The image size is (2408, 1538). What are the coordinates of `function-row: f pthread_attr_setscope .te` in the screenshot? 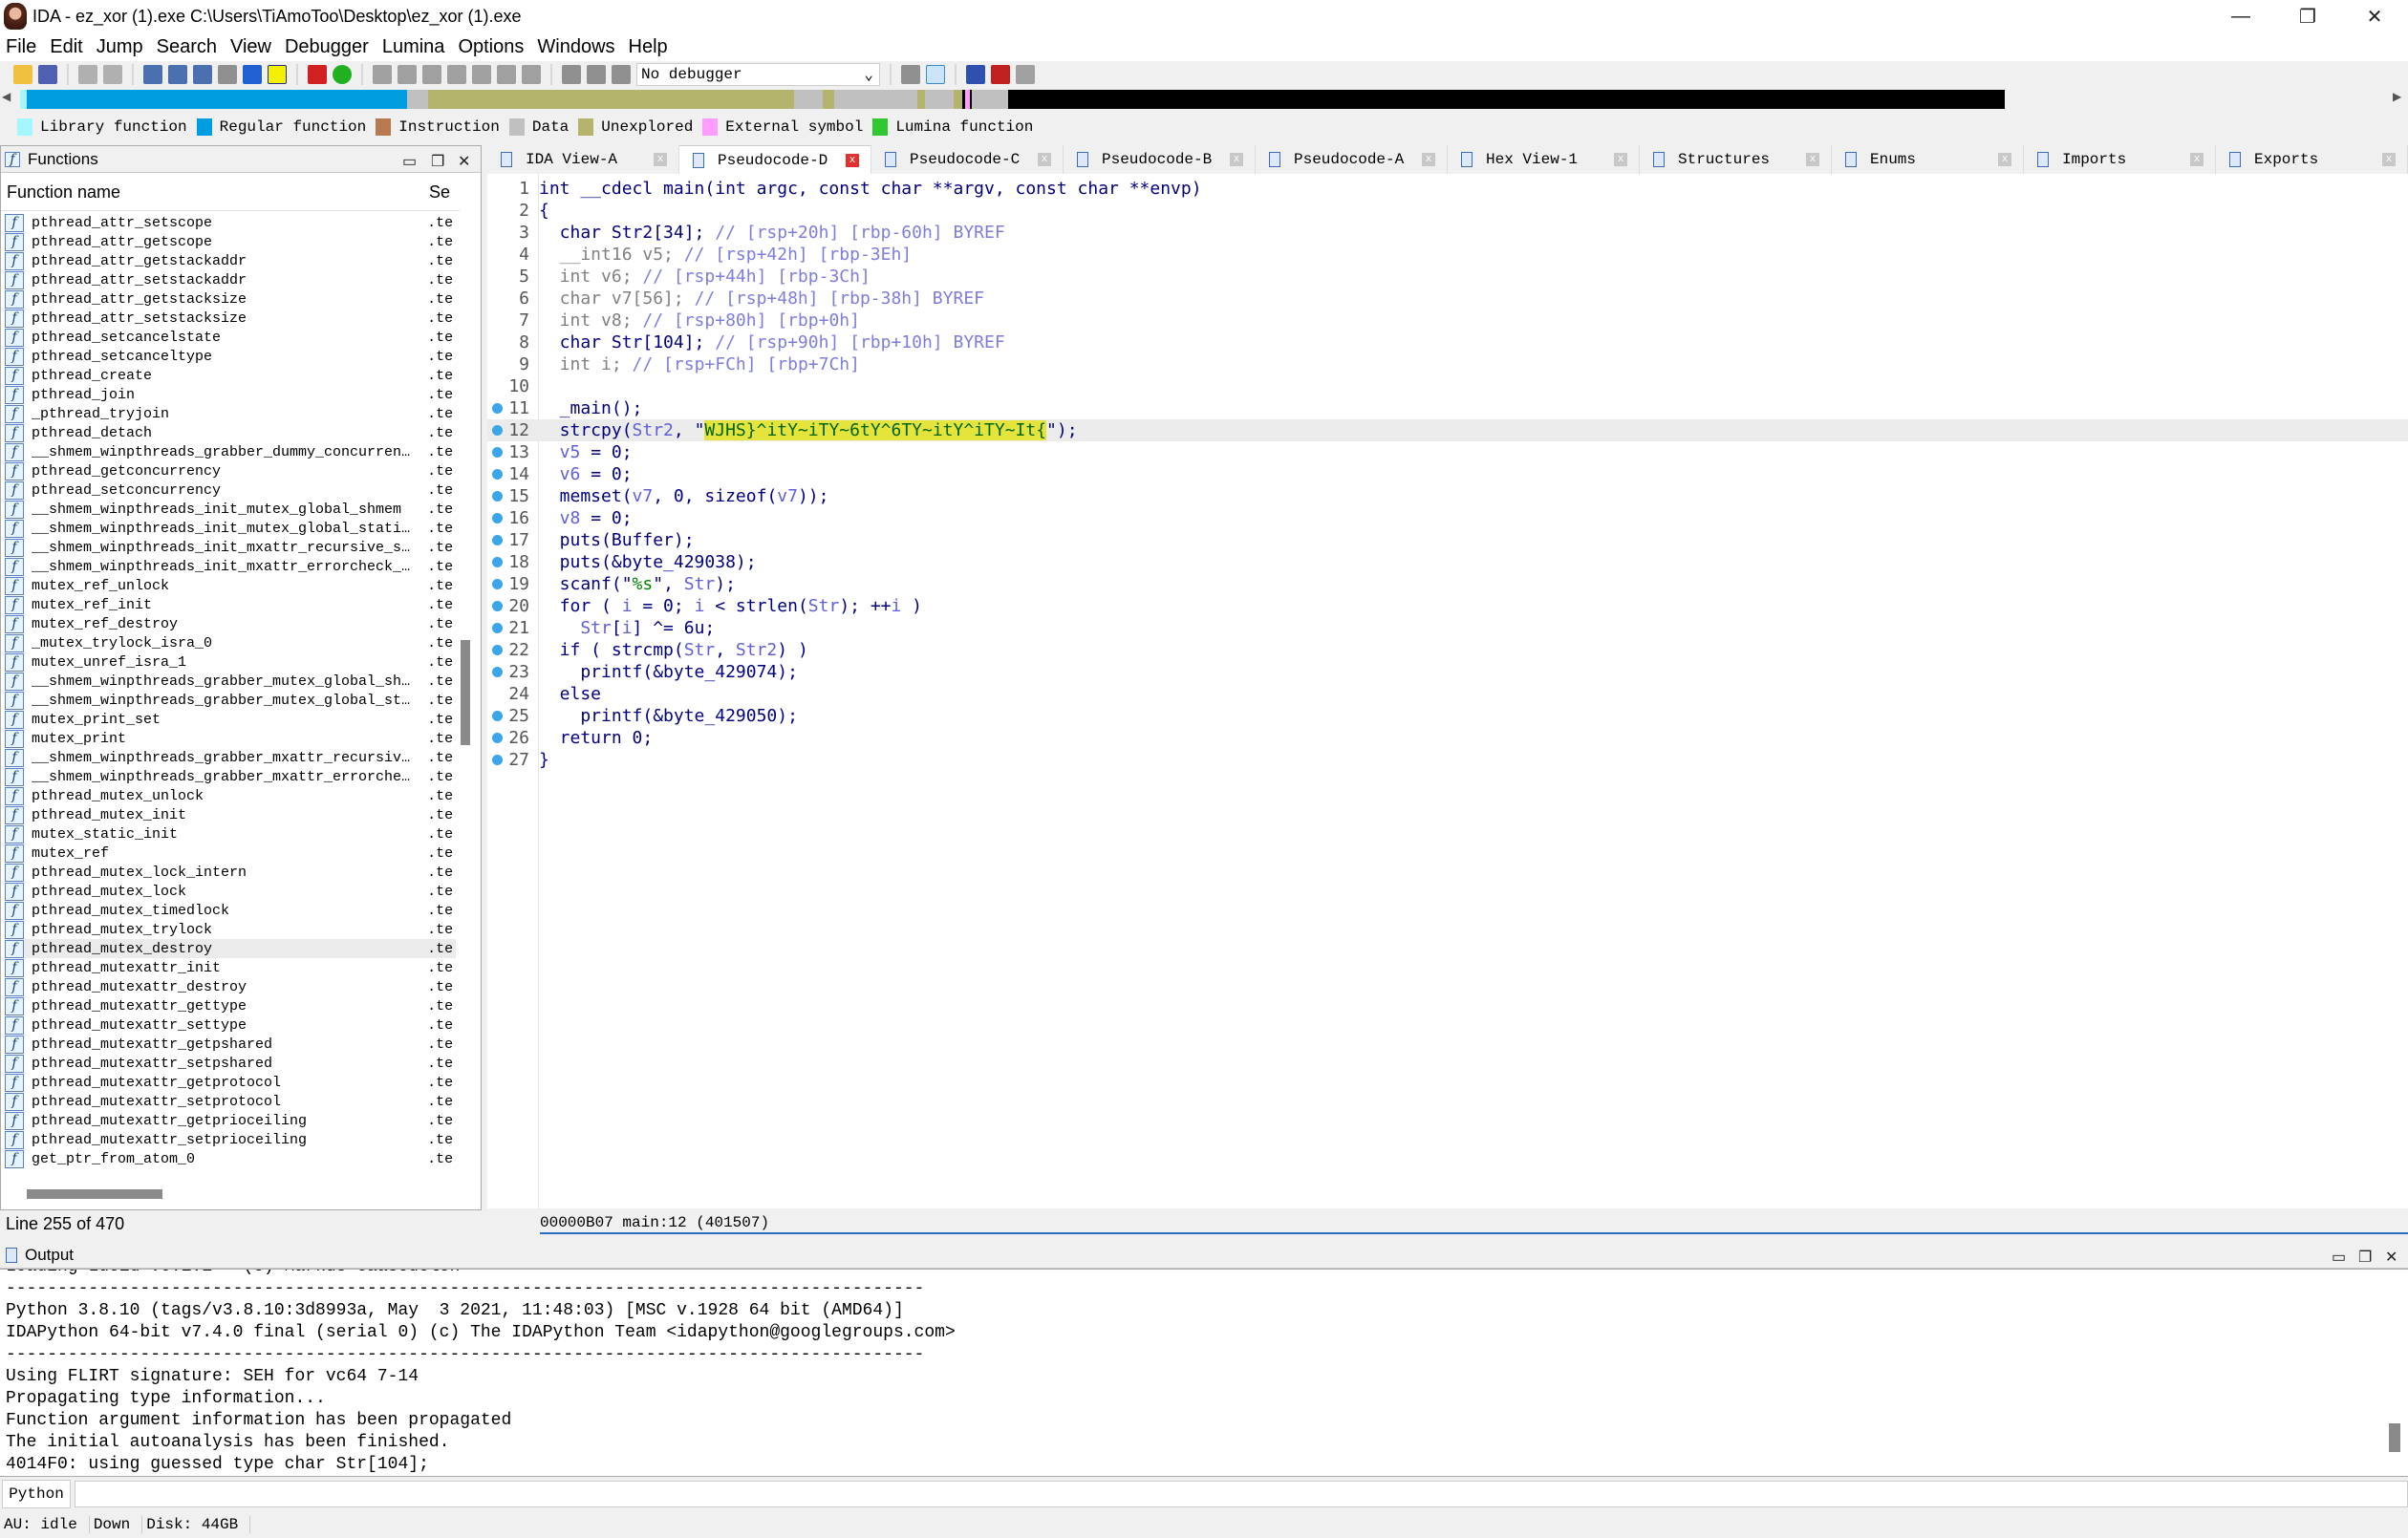 It's located at (231, 223).